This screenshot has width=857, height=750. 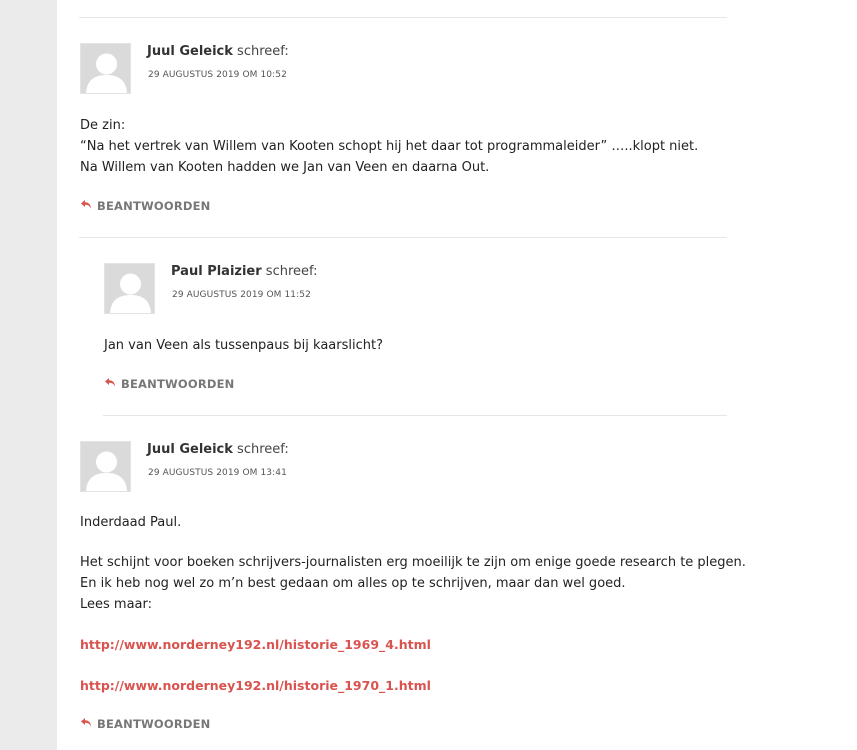 I want to click on reply-arrow-icon, so click(x=86, y=724).